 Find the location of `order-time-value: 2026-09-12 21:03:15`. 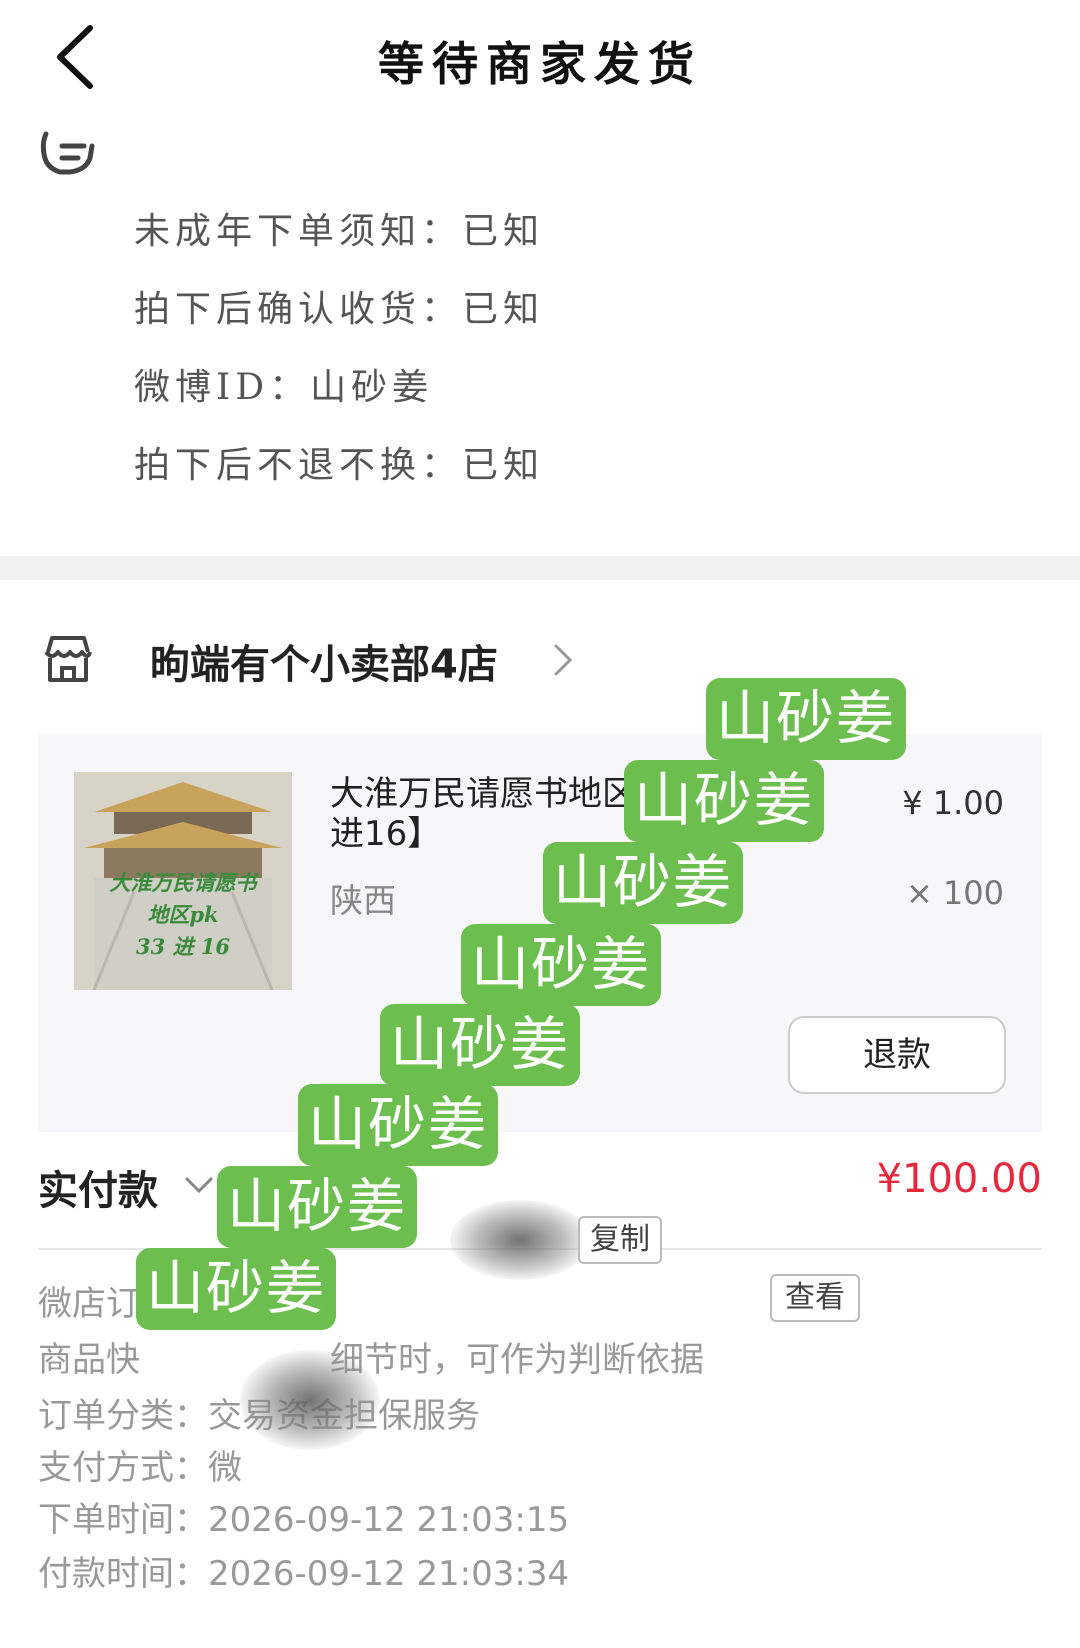

order-time-value: 2026-09-12 21:03:15 is located at coordinates (389, 1520).